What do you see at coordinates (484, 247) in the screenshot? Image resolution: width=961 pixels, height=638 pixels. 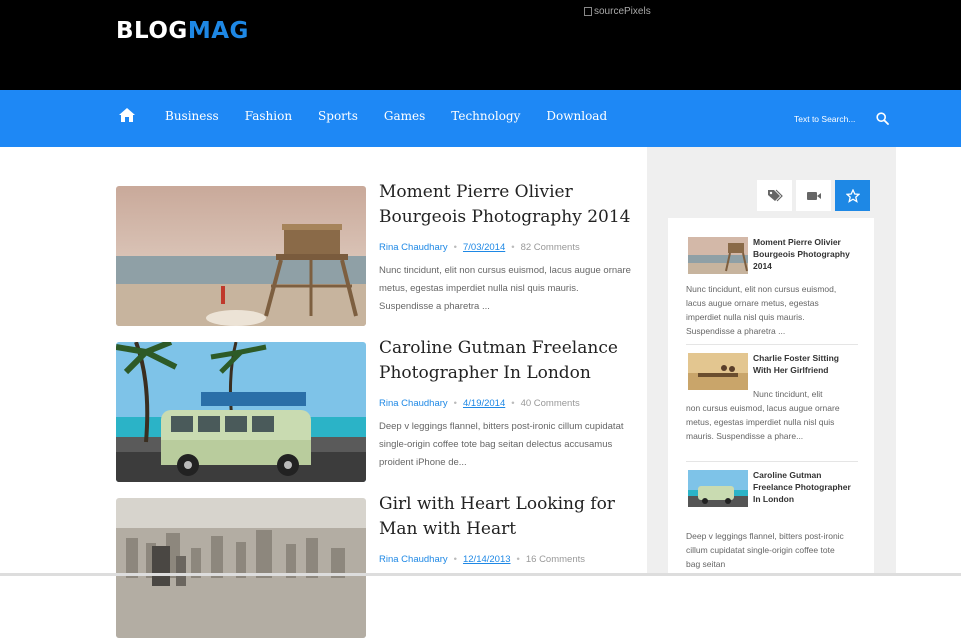 I see `post-date: 7/03/2014` at bounding box center [484, 247].